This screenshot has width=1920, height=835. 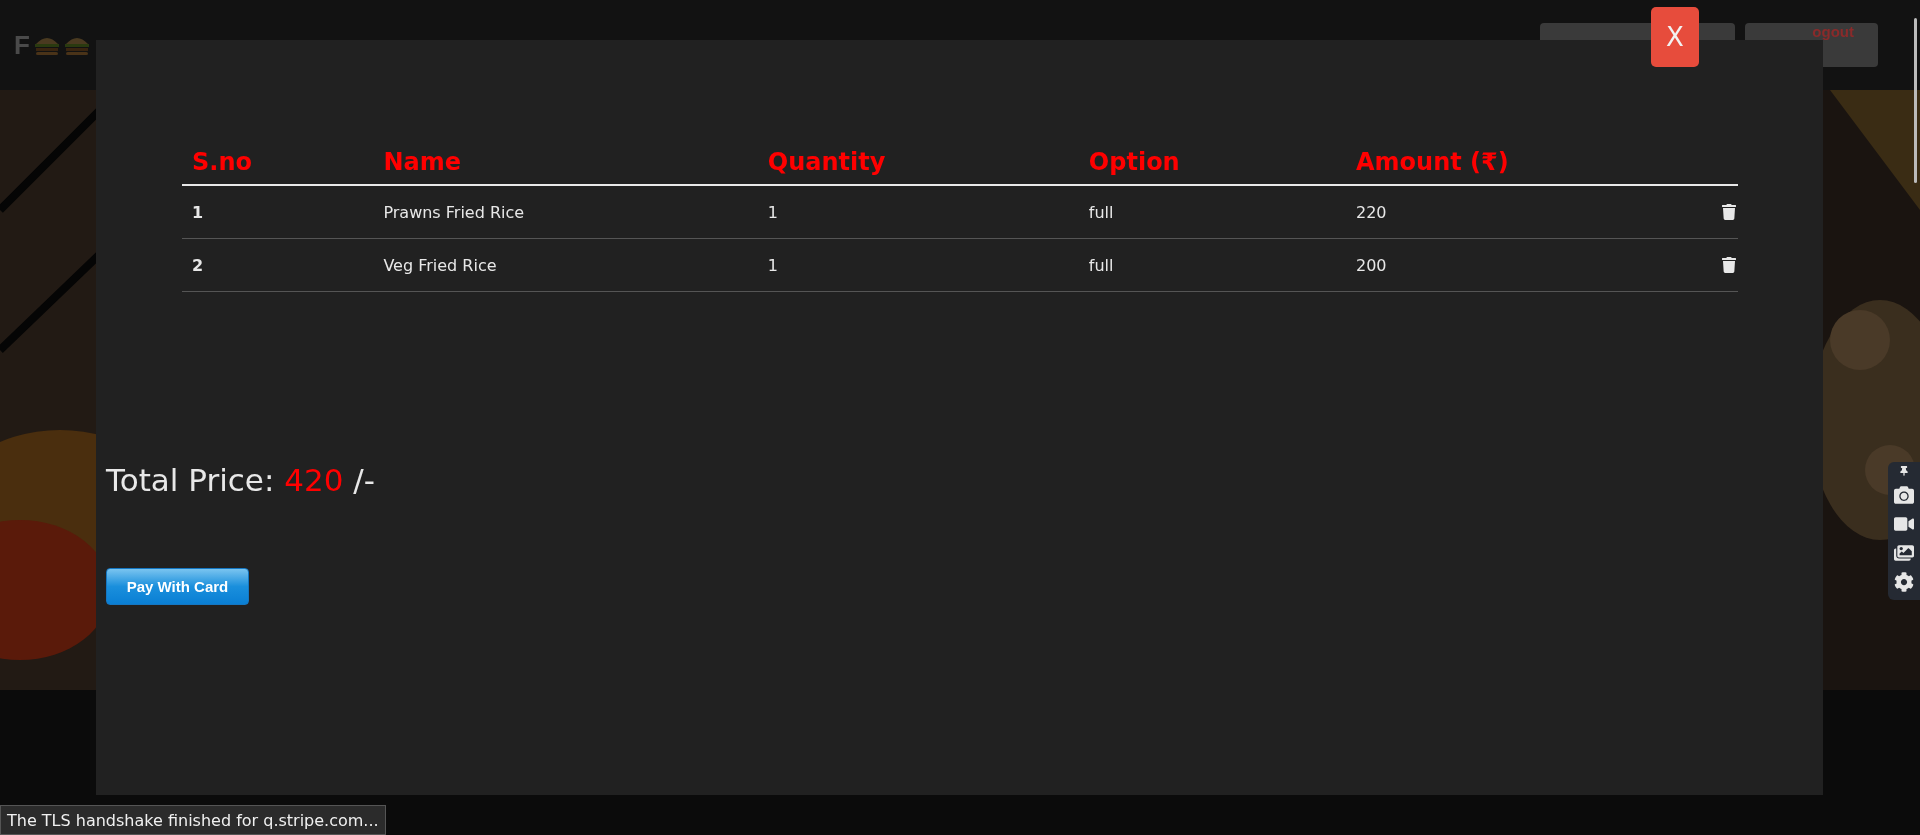 What do you see at coordinates (1505, 212) in the screenshot?
I see `table-cell: 220` at bounding box center [1505, 212].